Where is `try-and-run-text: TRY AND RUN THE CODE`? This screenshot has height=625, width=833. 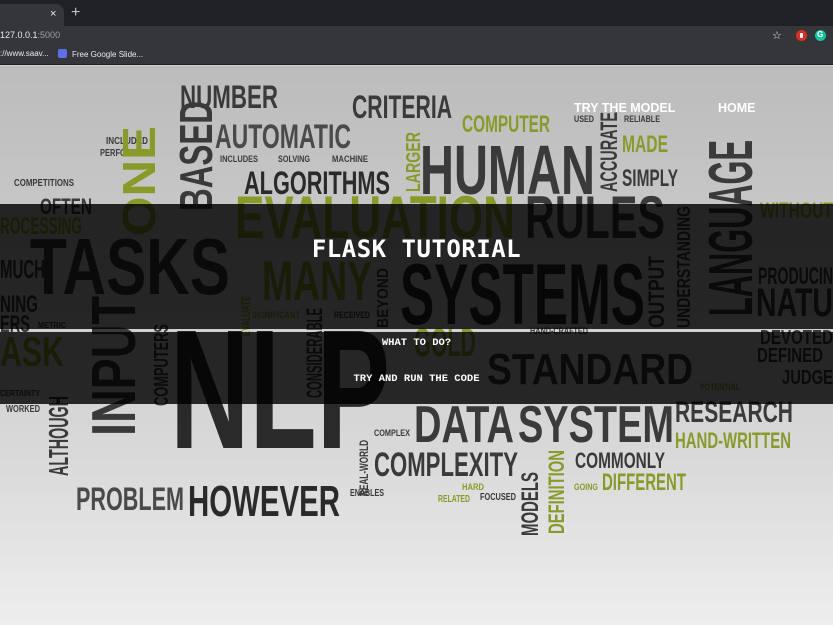 try-and-run-text: TRY AND RUN THE CODE is located at coordinates (416, 379).